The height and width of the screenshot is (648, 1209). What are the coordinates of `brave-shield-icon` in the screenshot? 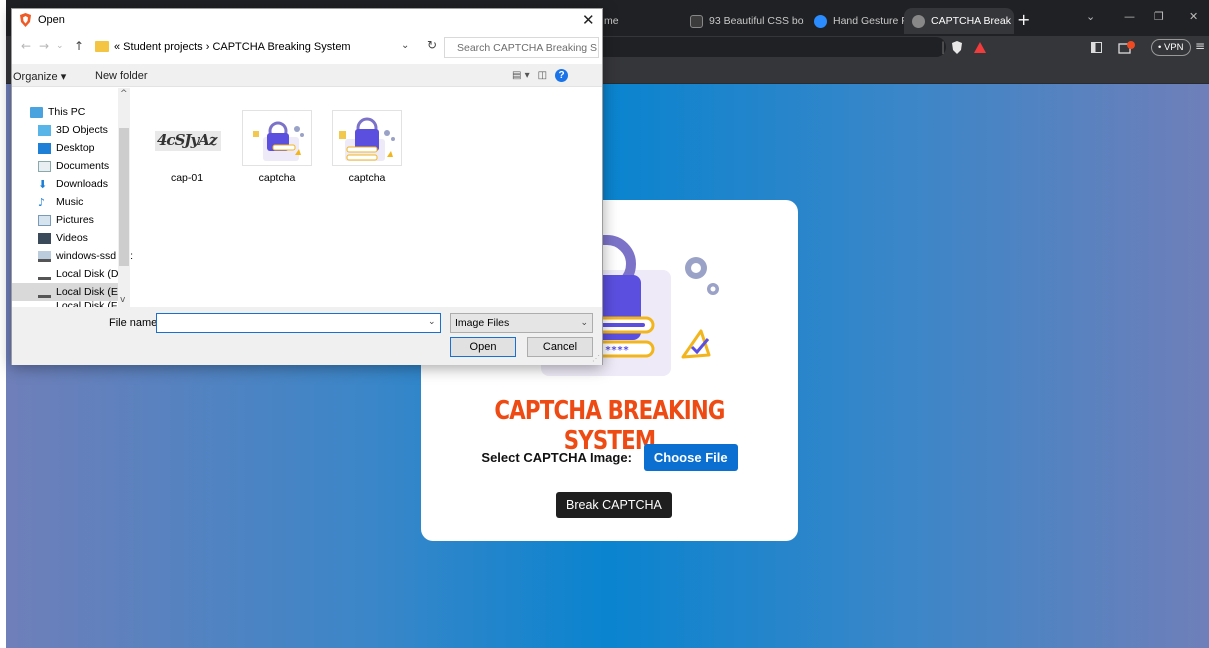 It's located at (957, 47).